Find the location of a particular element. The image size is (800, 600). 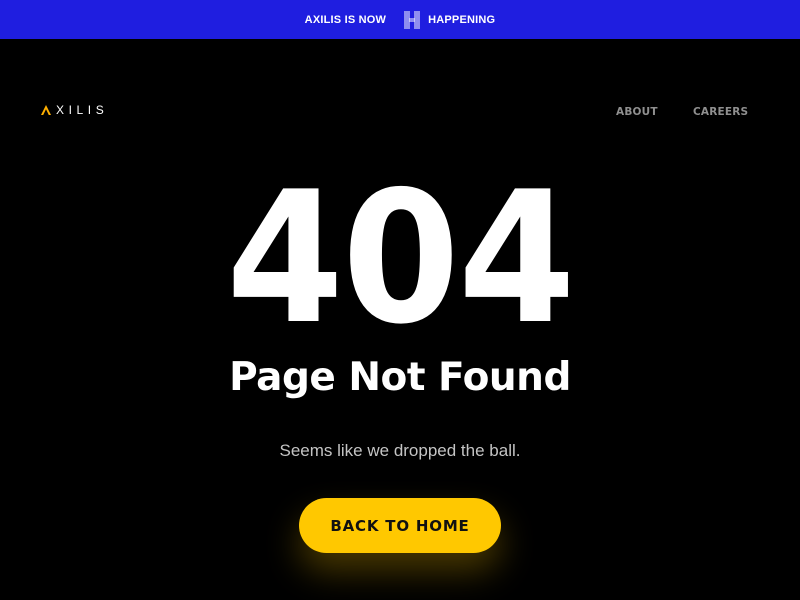

nav-link-careers: CAREERS is located at coordinates (720, 112).